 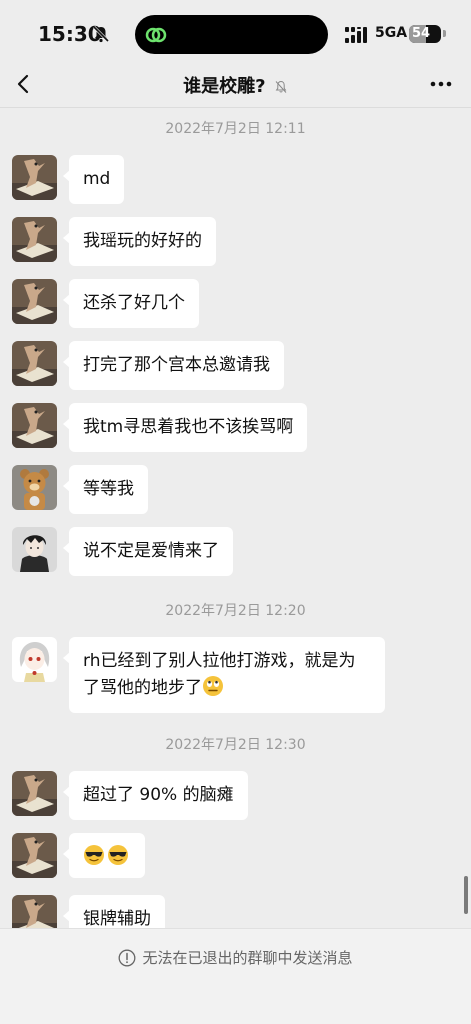 I want to click on message-bubble: 打完了那个宫本总邀请我, so click(x=173, y=365).